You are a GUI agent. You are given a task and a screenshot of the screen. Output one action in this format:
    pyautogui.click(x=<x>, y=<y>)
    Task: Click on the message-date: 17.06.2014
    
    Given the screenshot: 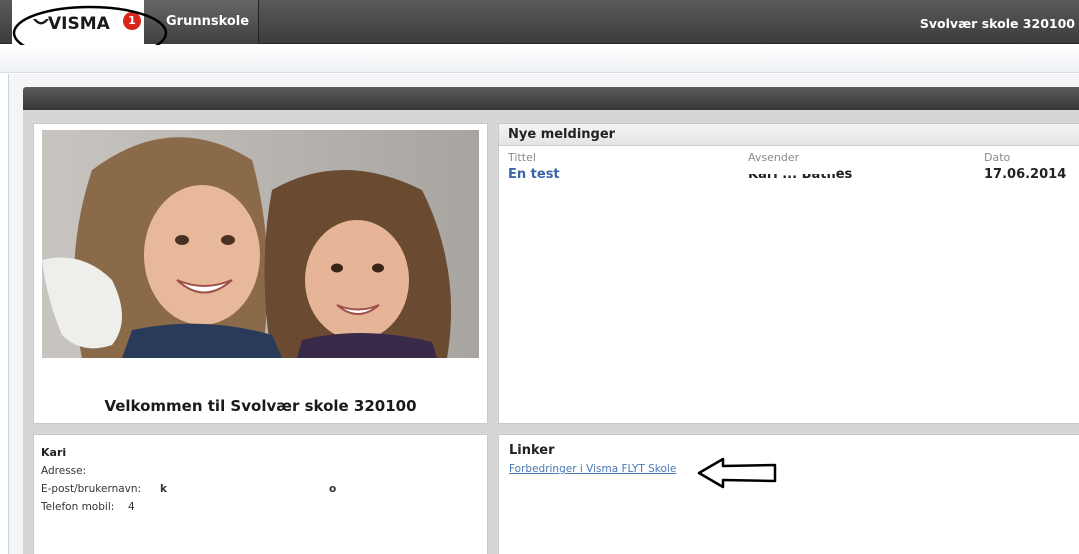 What is the action you would take?
    pyautogui.click(x=1025, y=174)
    